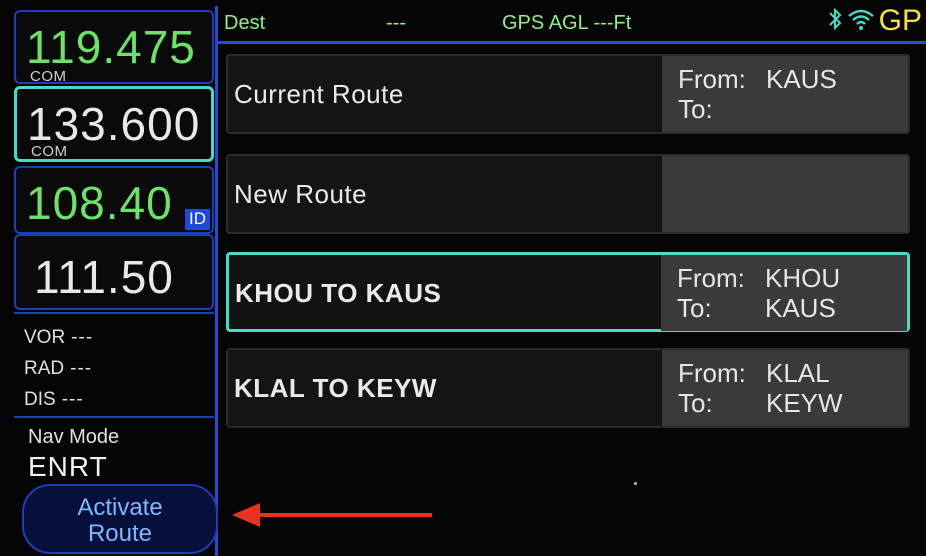  What do you see at coordinates (801, 79) in the screenshot?
I see `from-value: KAUS` at bounding box center [801, 79].